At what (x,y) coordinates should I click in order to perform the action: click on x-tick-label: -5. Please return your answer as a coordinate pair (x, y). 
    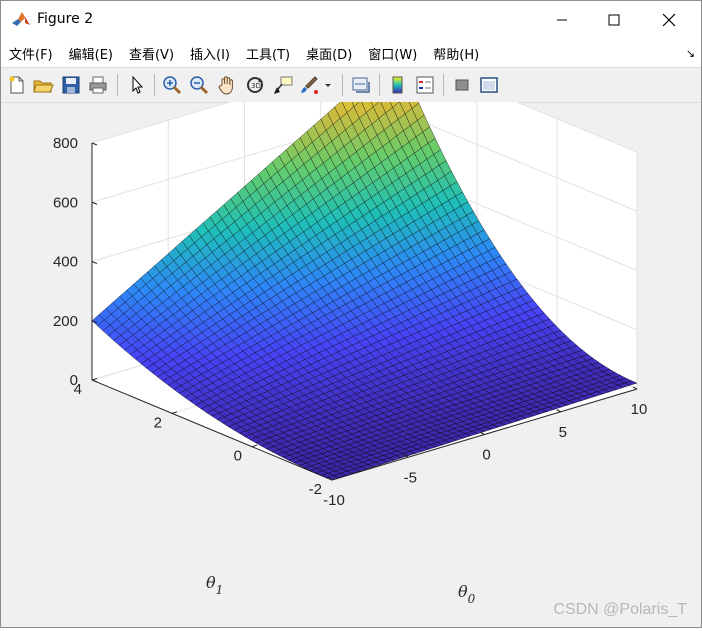
    Looking at the image, I should click on (410, 477).